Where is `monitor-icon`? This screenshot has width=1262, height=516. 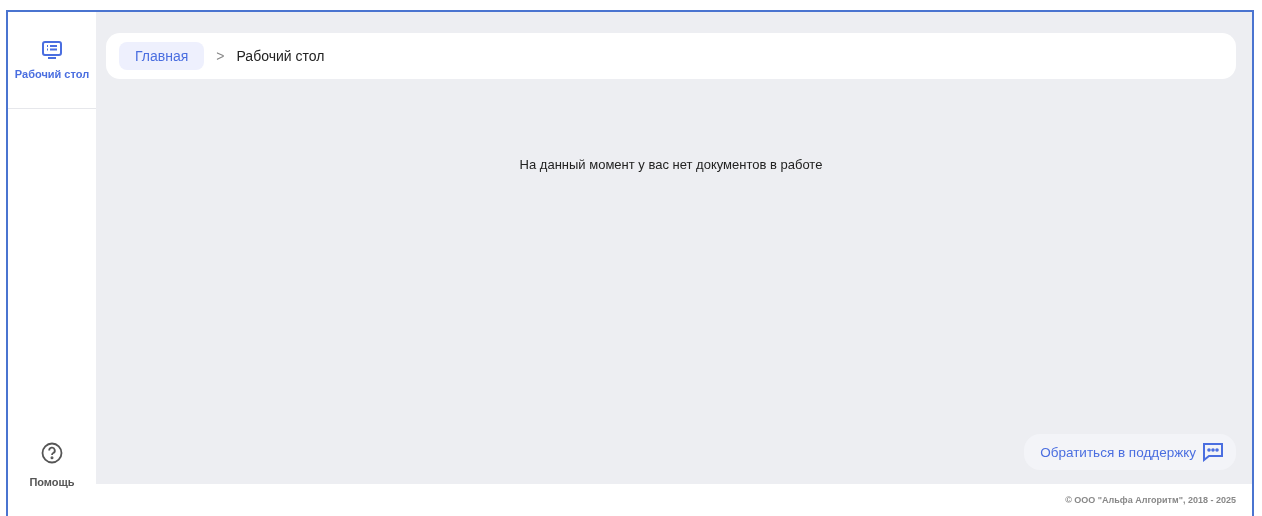
monitor-icon is located at coordinates (52, 50).